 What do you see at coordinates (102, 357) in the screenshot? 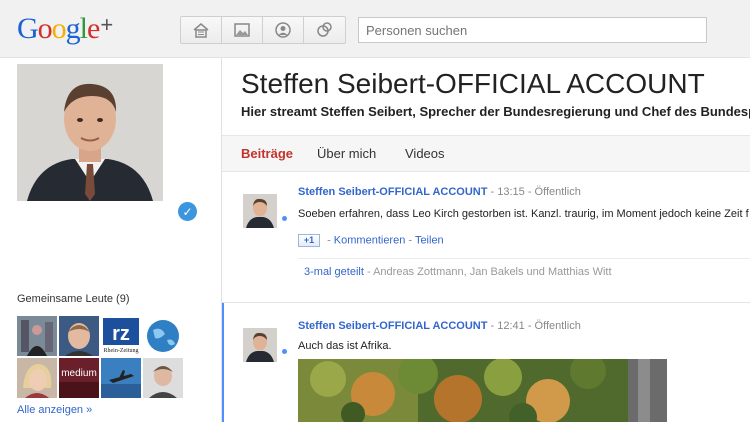
I see `common-people-grid: rz Rhein-Zeitung medium` at bounding box center [102, 357].